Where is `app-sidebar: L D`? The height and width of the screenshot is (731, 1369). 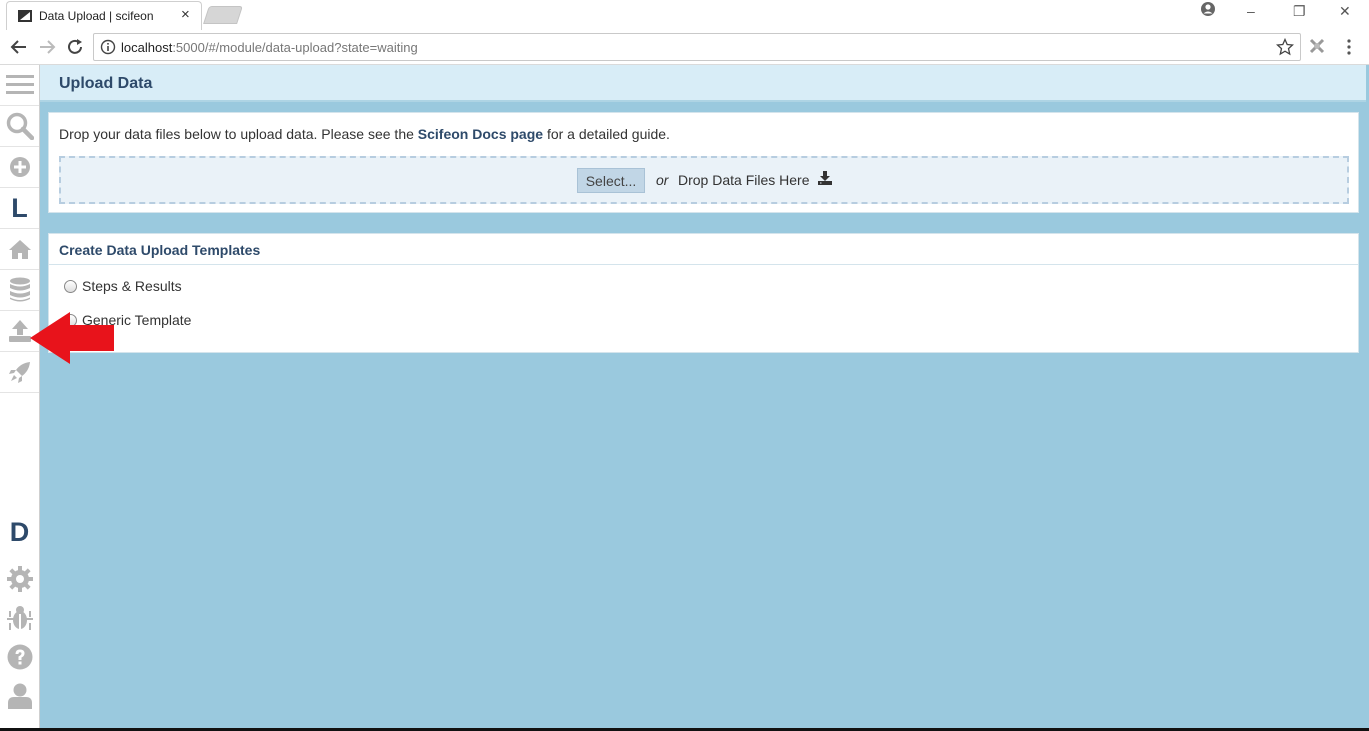 app-sidebar: L D is located at coordinates (20, 396).